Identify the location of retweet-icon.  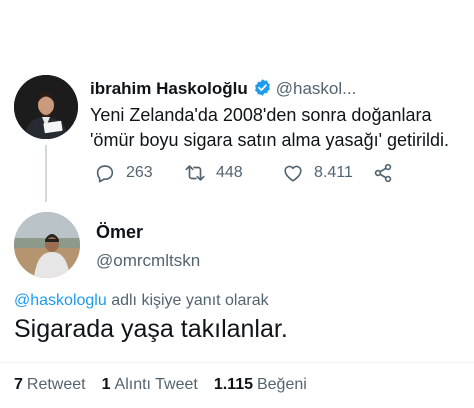
(195, 173).